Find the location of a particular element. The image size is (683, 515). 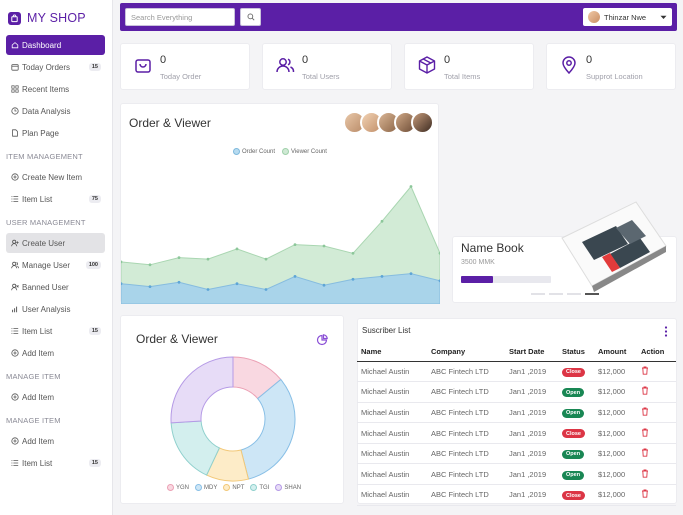

sidebar-item-banned-user: Banned User is located at coordinates (55, 287).